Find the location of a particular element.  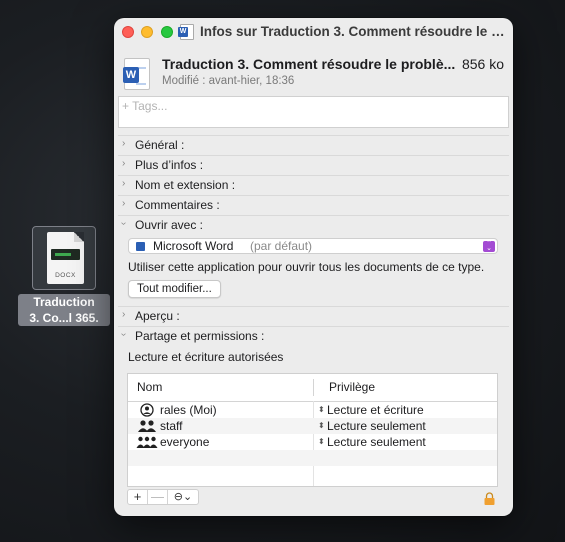

section-label: Nom et extension : is located at coordinates (185, 185).